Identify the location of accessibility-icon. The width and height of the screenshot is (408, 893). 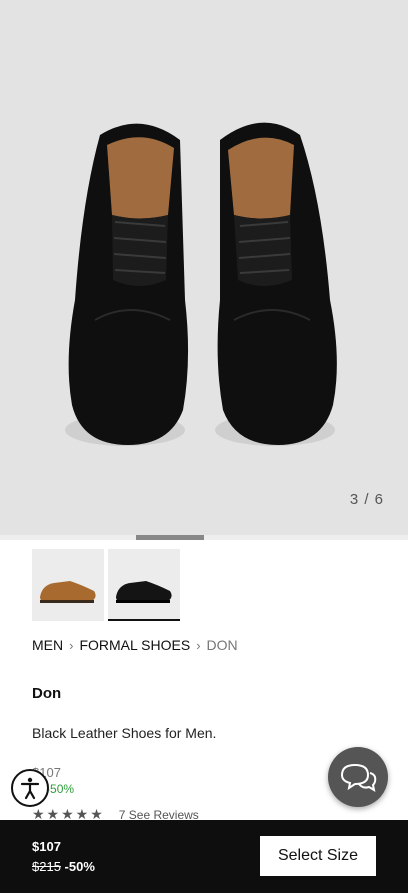
(30, 788).